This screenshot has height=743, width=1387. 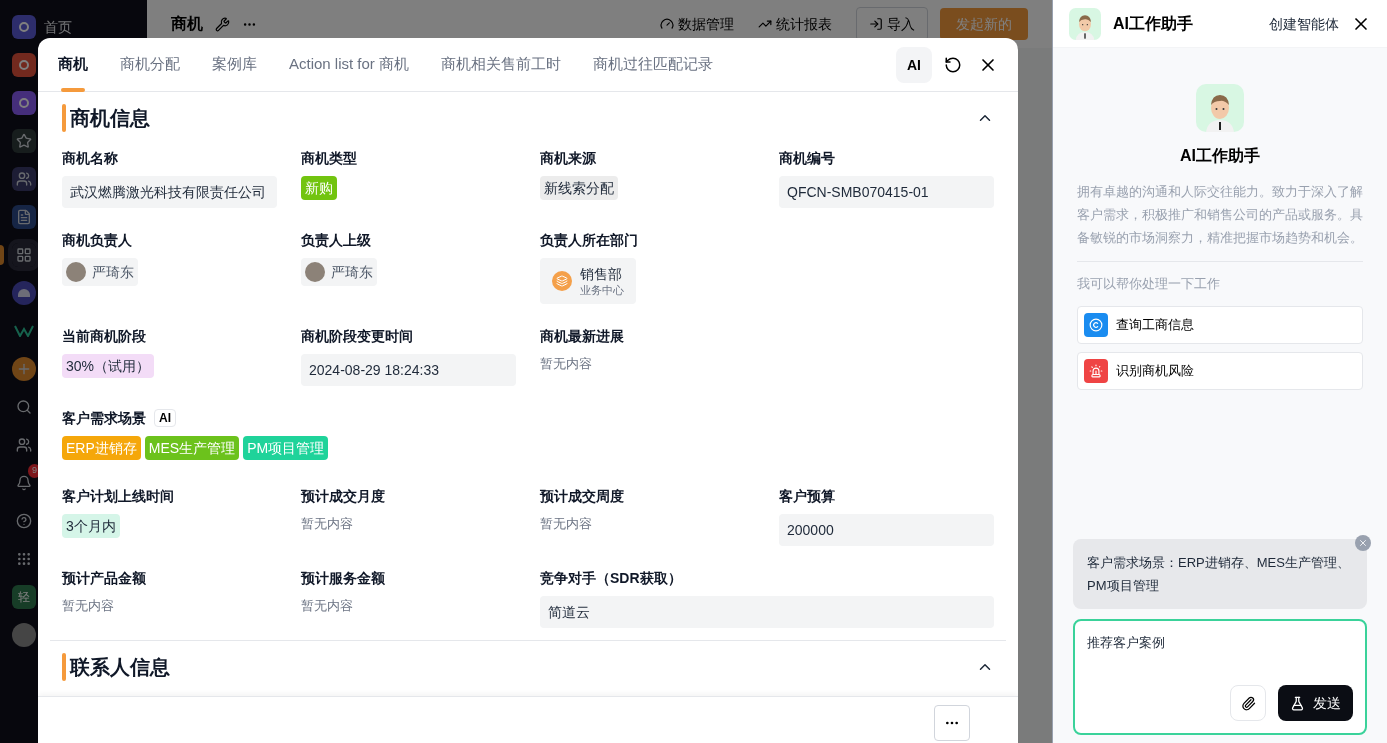 What do you see at coordinates (1220, 156) in the screenshot?
I see `assistant-name: AI工作助手` at bounding box center [1220, 156].